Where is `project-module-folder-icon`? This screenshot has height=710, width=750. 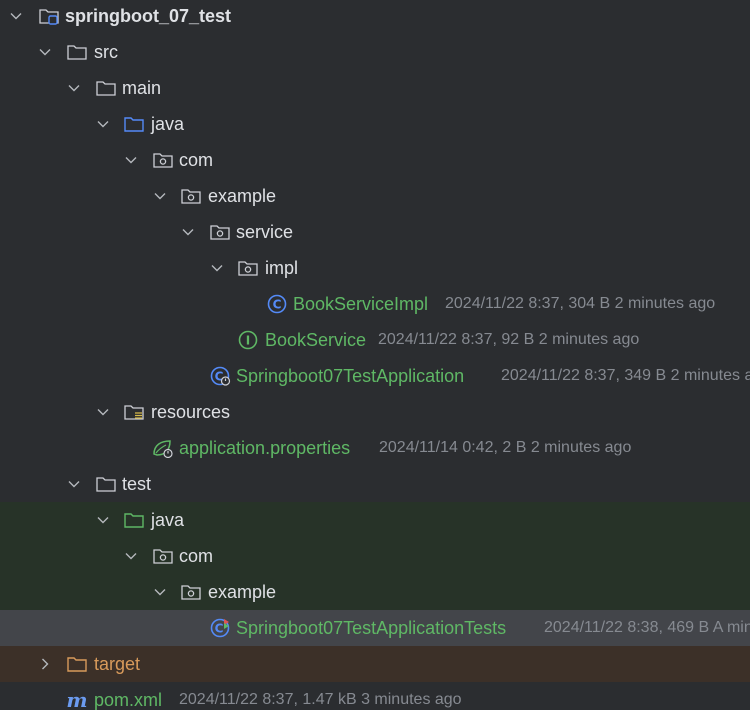
project-module-folder-icon is located at coordinates (49, 16).